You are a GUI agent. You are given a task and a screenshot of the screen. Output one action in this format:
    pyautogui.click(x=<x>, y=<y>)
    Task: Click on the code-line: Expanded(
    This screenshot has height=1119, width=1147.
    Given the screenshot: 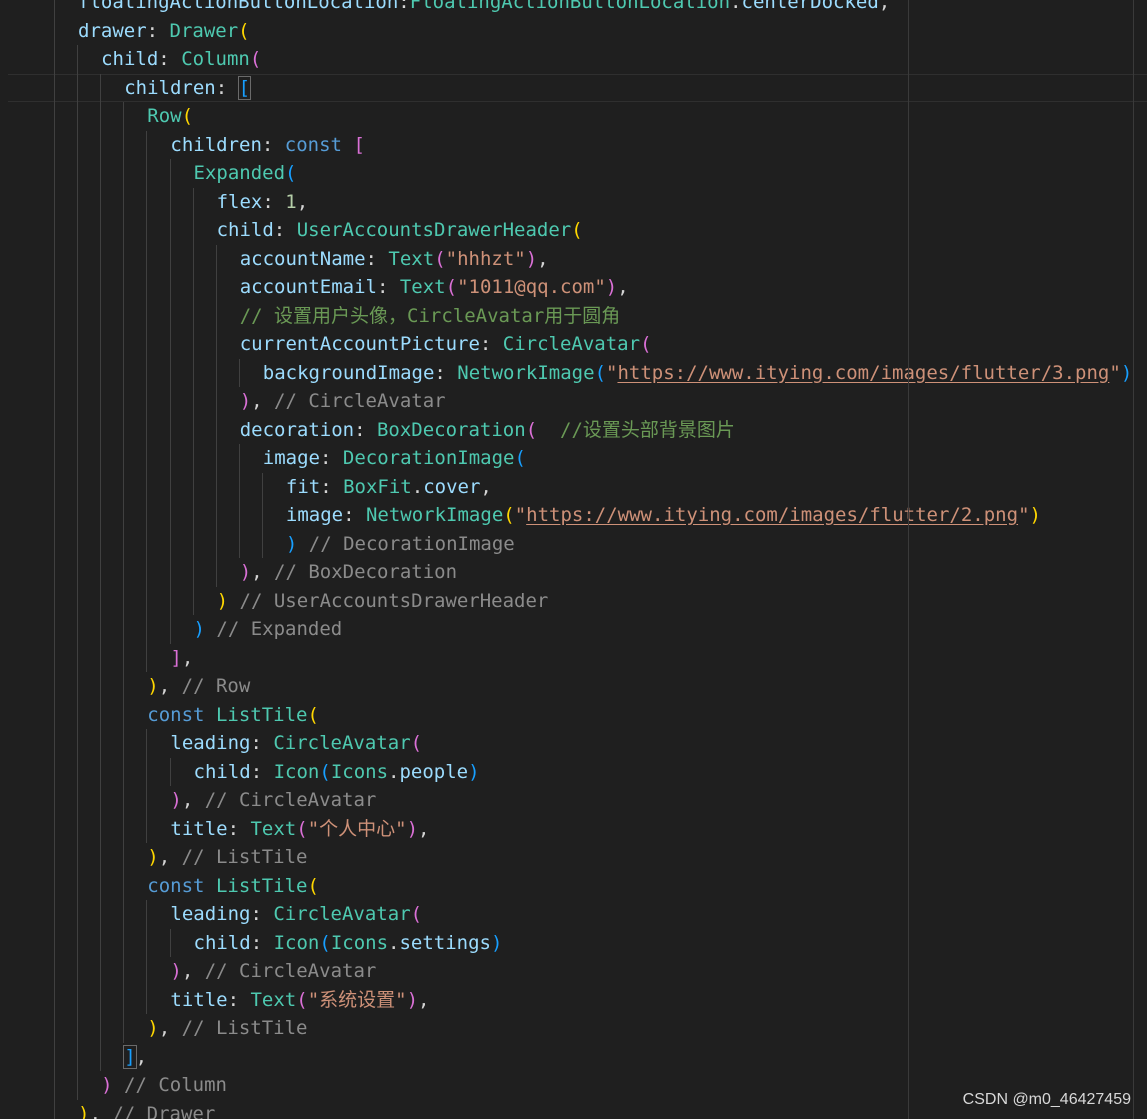 What is the action you would take?
    pyautogui.click(x=573, y=173)
    